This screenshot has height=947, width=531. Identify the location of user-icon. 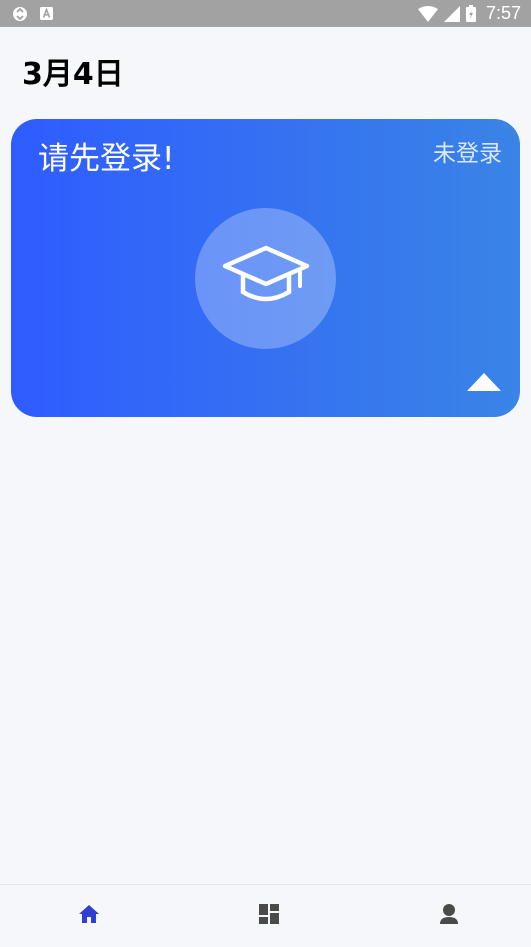
(449, 916).